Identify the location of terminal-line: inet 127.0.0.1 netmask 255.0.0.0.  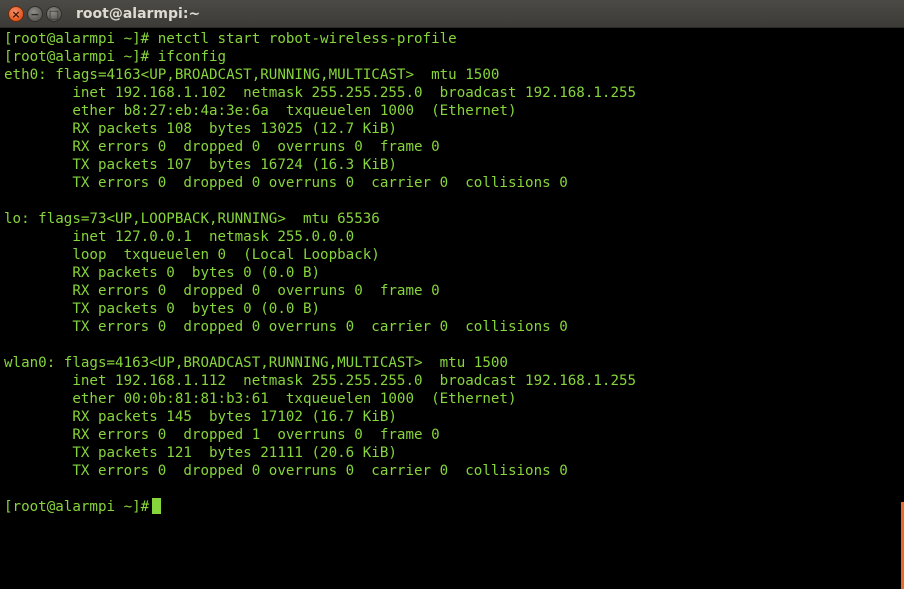
(179, 237).